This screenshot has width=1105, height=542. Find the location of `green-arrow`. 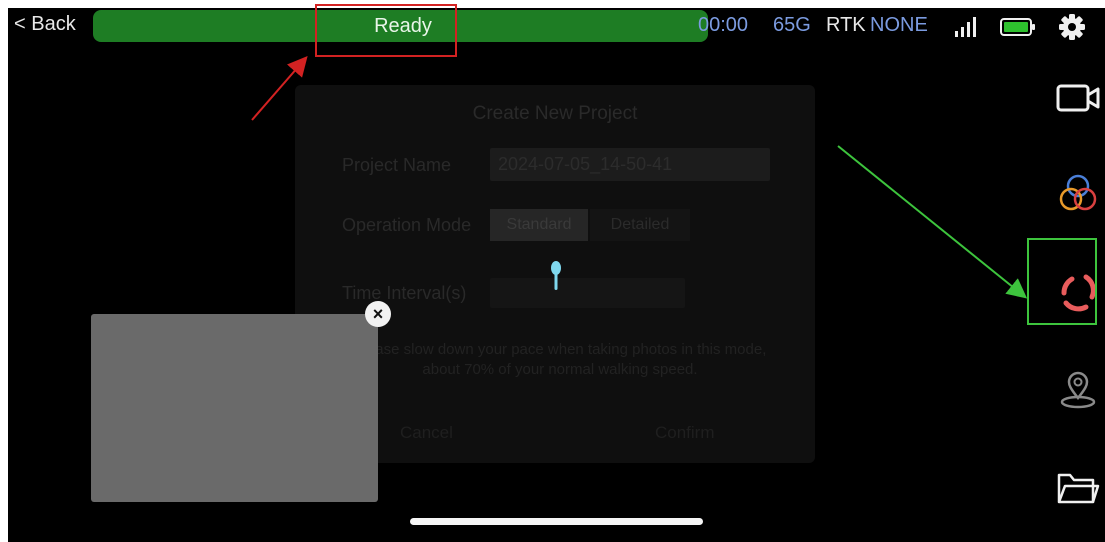

green-arrow is located at coordinates (932, 222).